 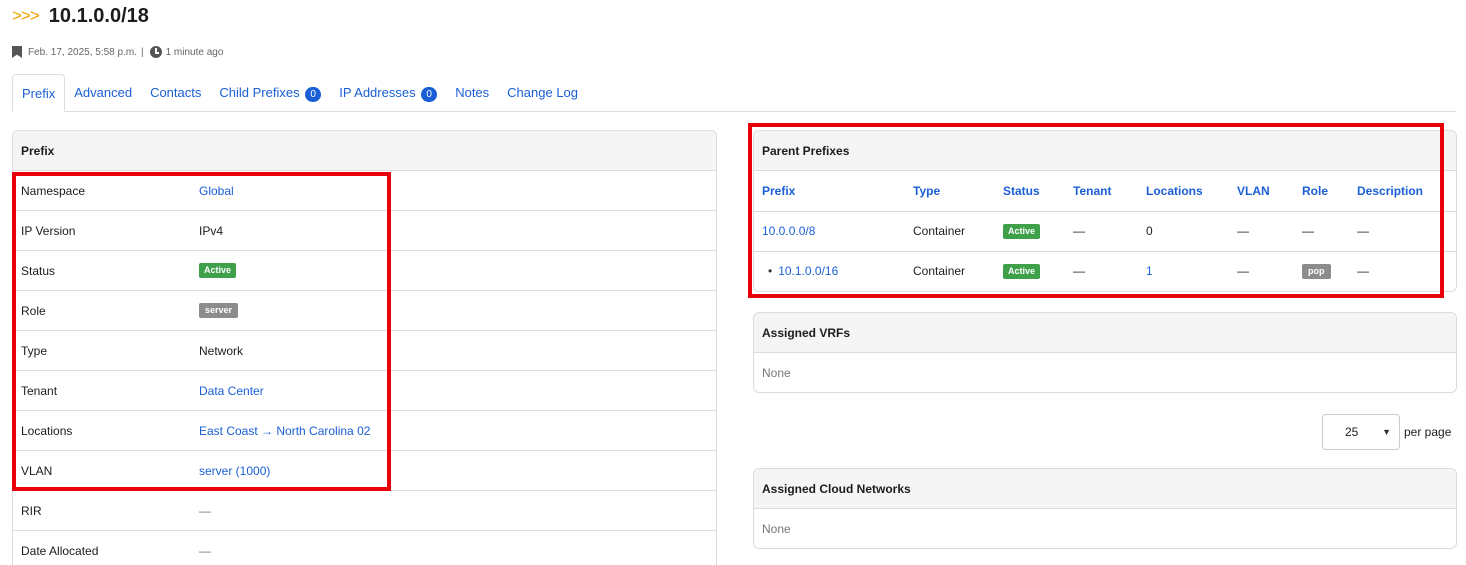 What do you see at coordinates (1030, 191) in the screenshot?
I see `column-header-status: Status` at bounding box center [1030, 191].